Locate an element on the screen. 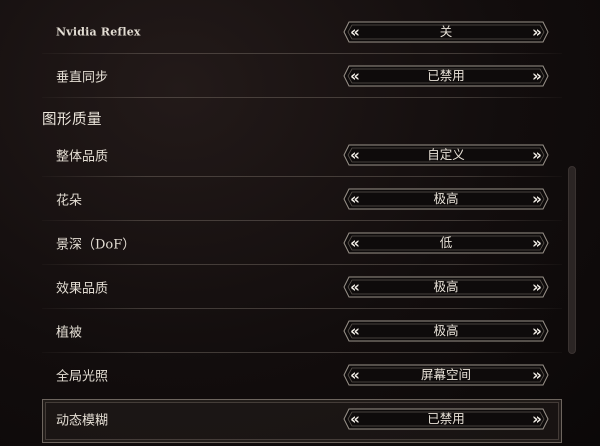 The width and height of the screenshot is (600, 446). setting-label: 效果品质 is located at coordinates (82, 289).